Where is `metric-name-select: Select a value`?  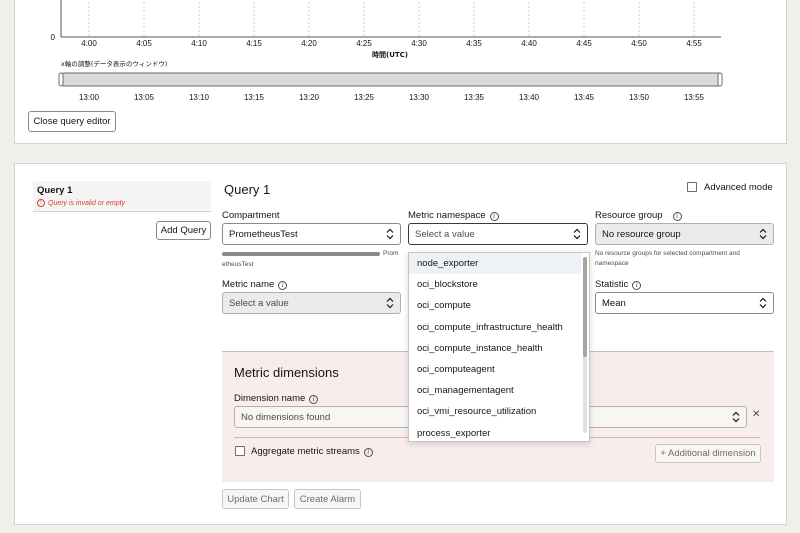
metric-name-select: Select a value is located at coordinates (311, 303).